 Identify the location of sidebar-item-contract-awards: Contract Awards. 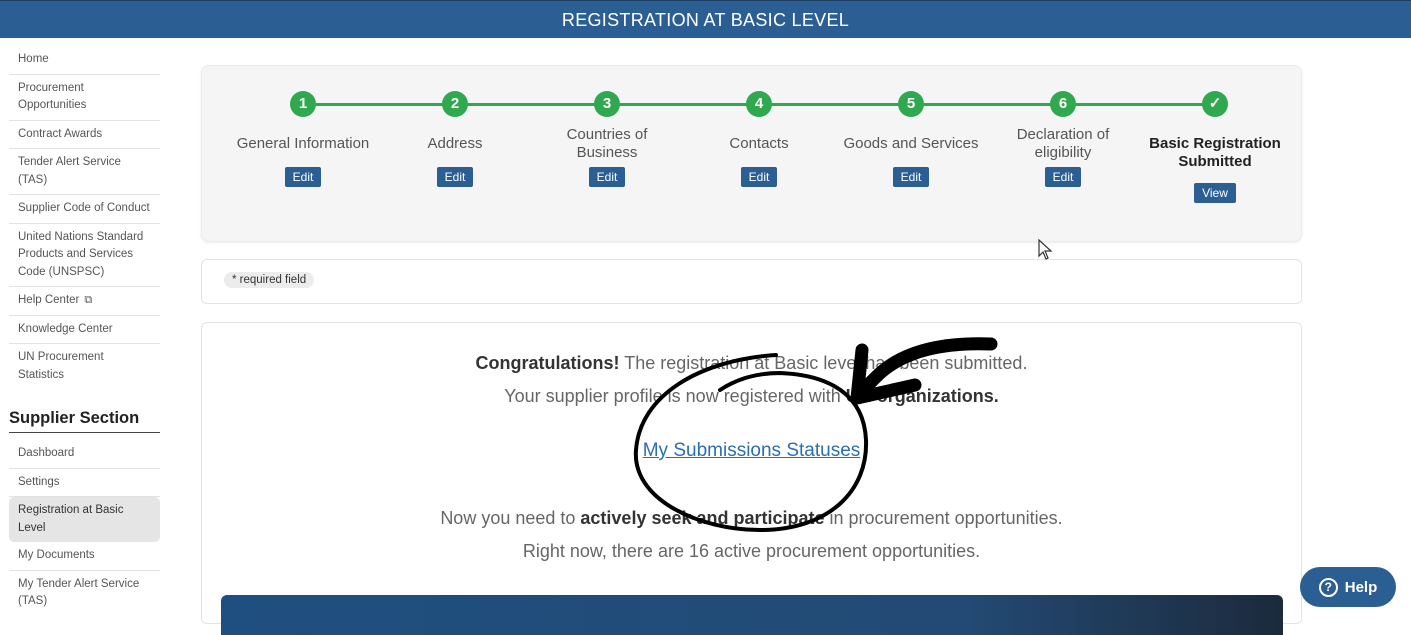
(84, 135).